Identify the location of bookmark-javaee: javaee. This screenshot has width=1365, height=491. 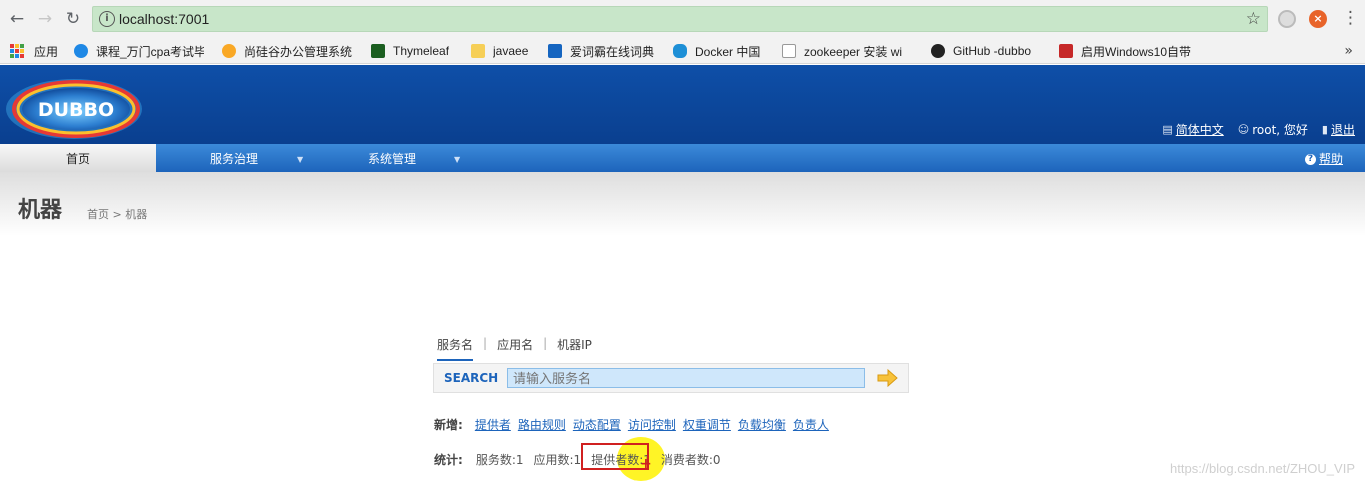
(499, 51).